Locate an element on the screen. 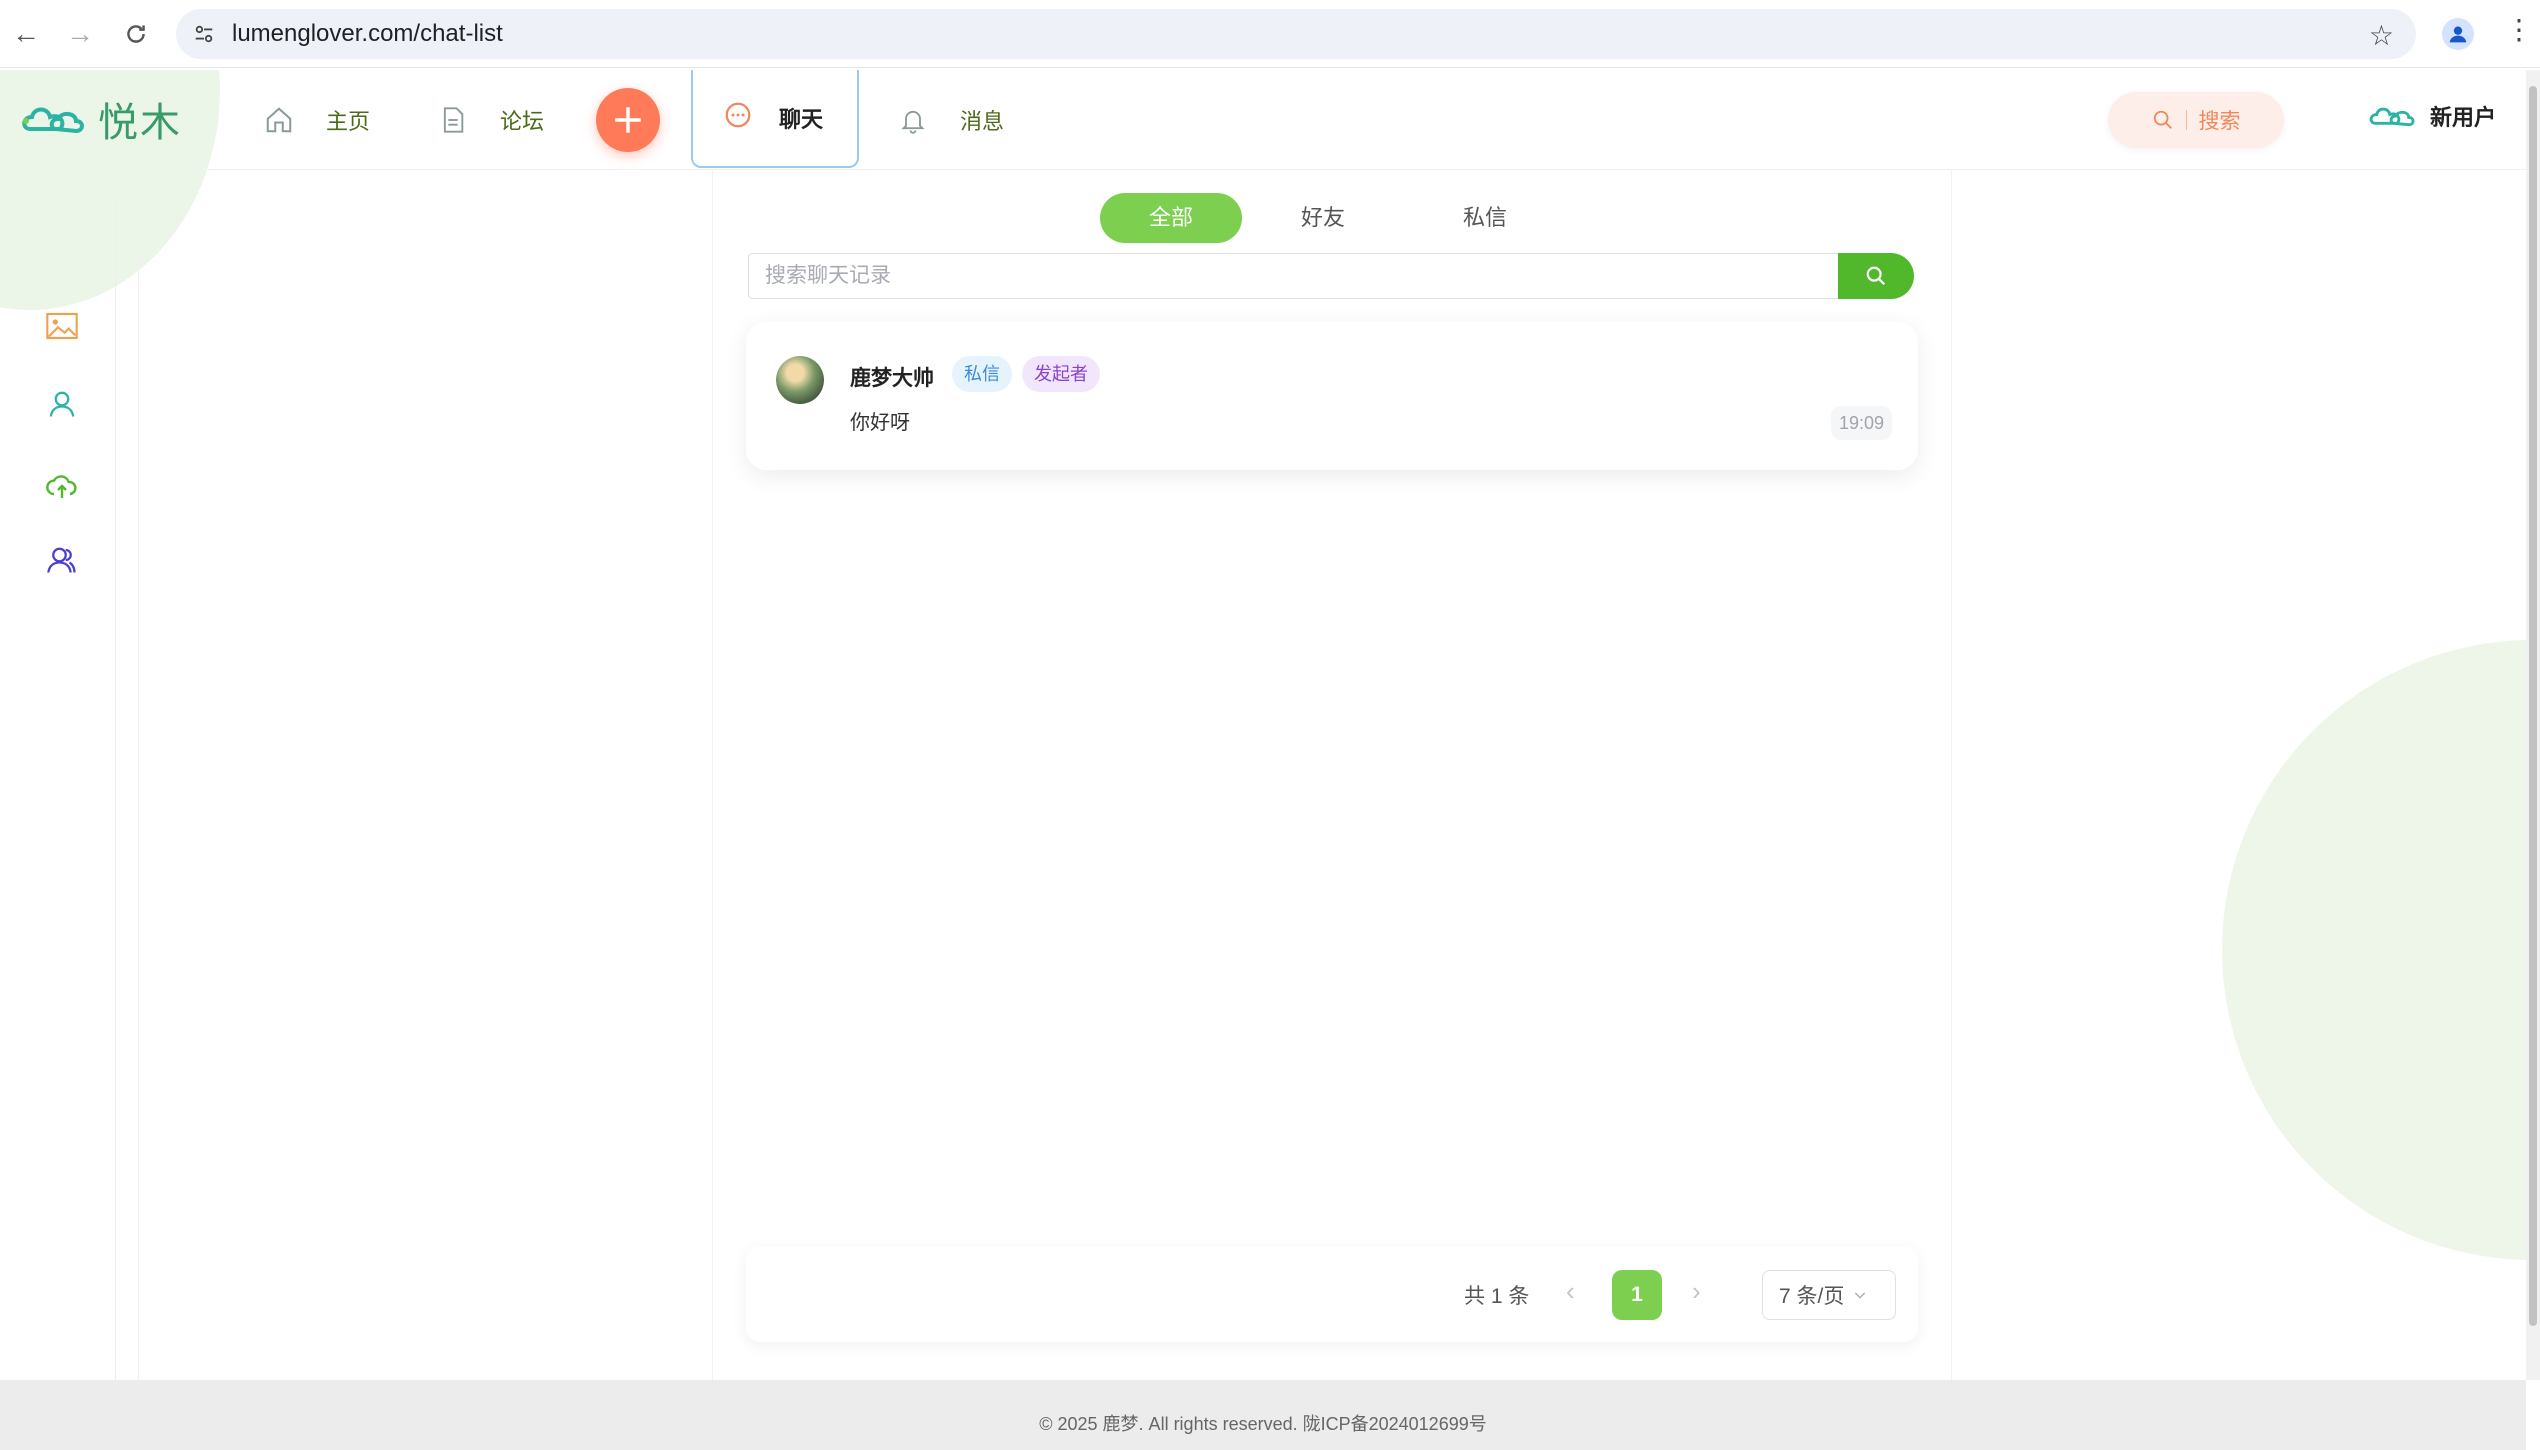 This screenshot has height=1450, width=2540. pagination: 共 1 条 ‹ 1 › 7 条/页 is located at coordinates (1332, 1294).